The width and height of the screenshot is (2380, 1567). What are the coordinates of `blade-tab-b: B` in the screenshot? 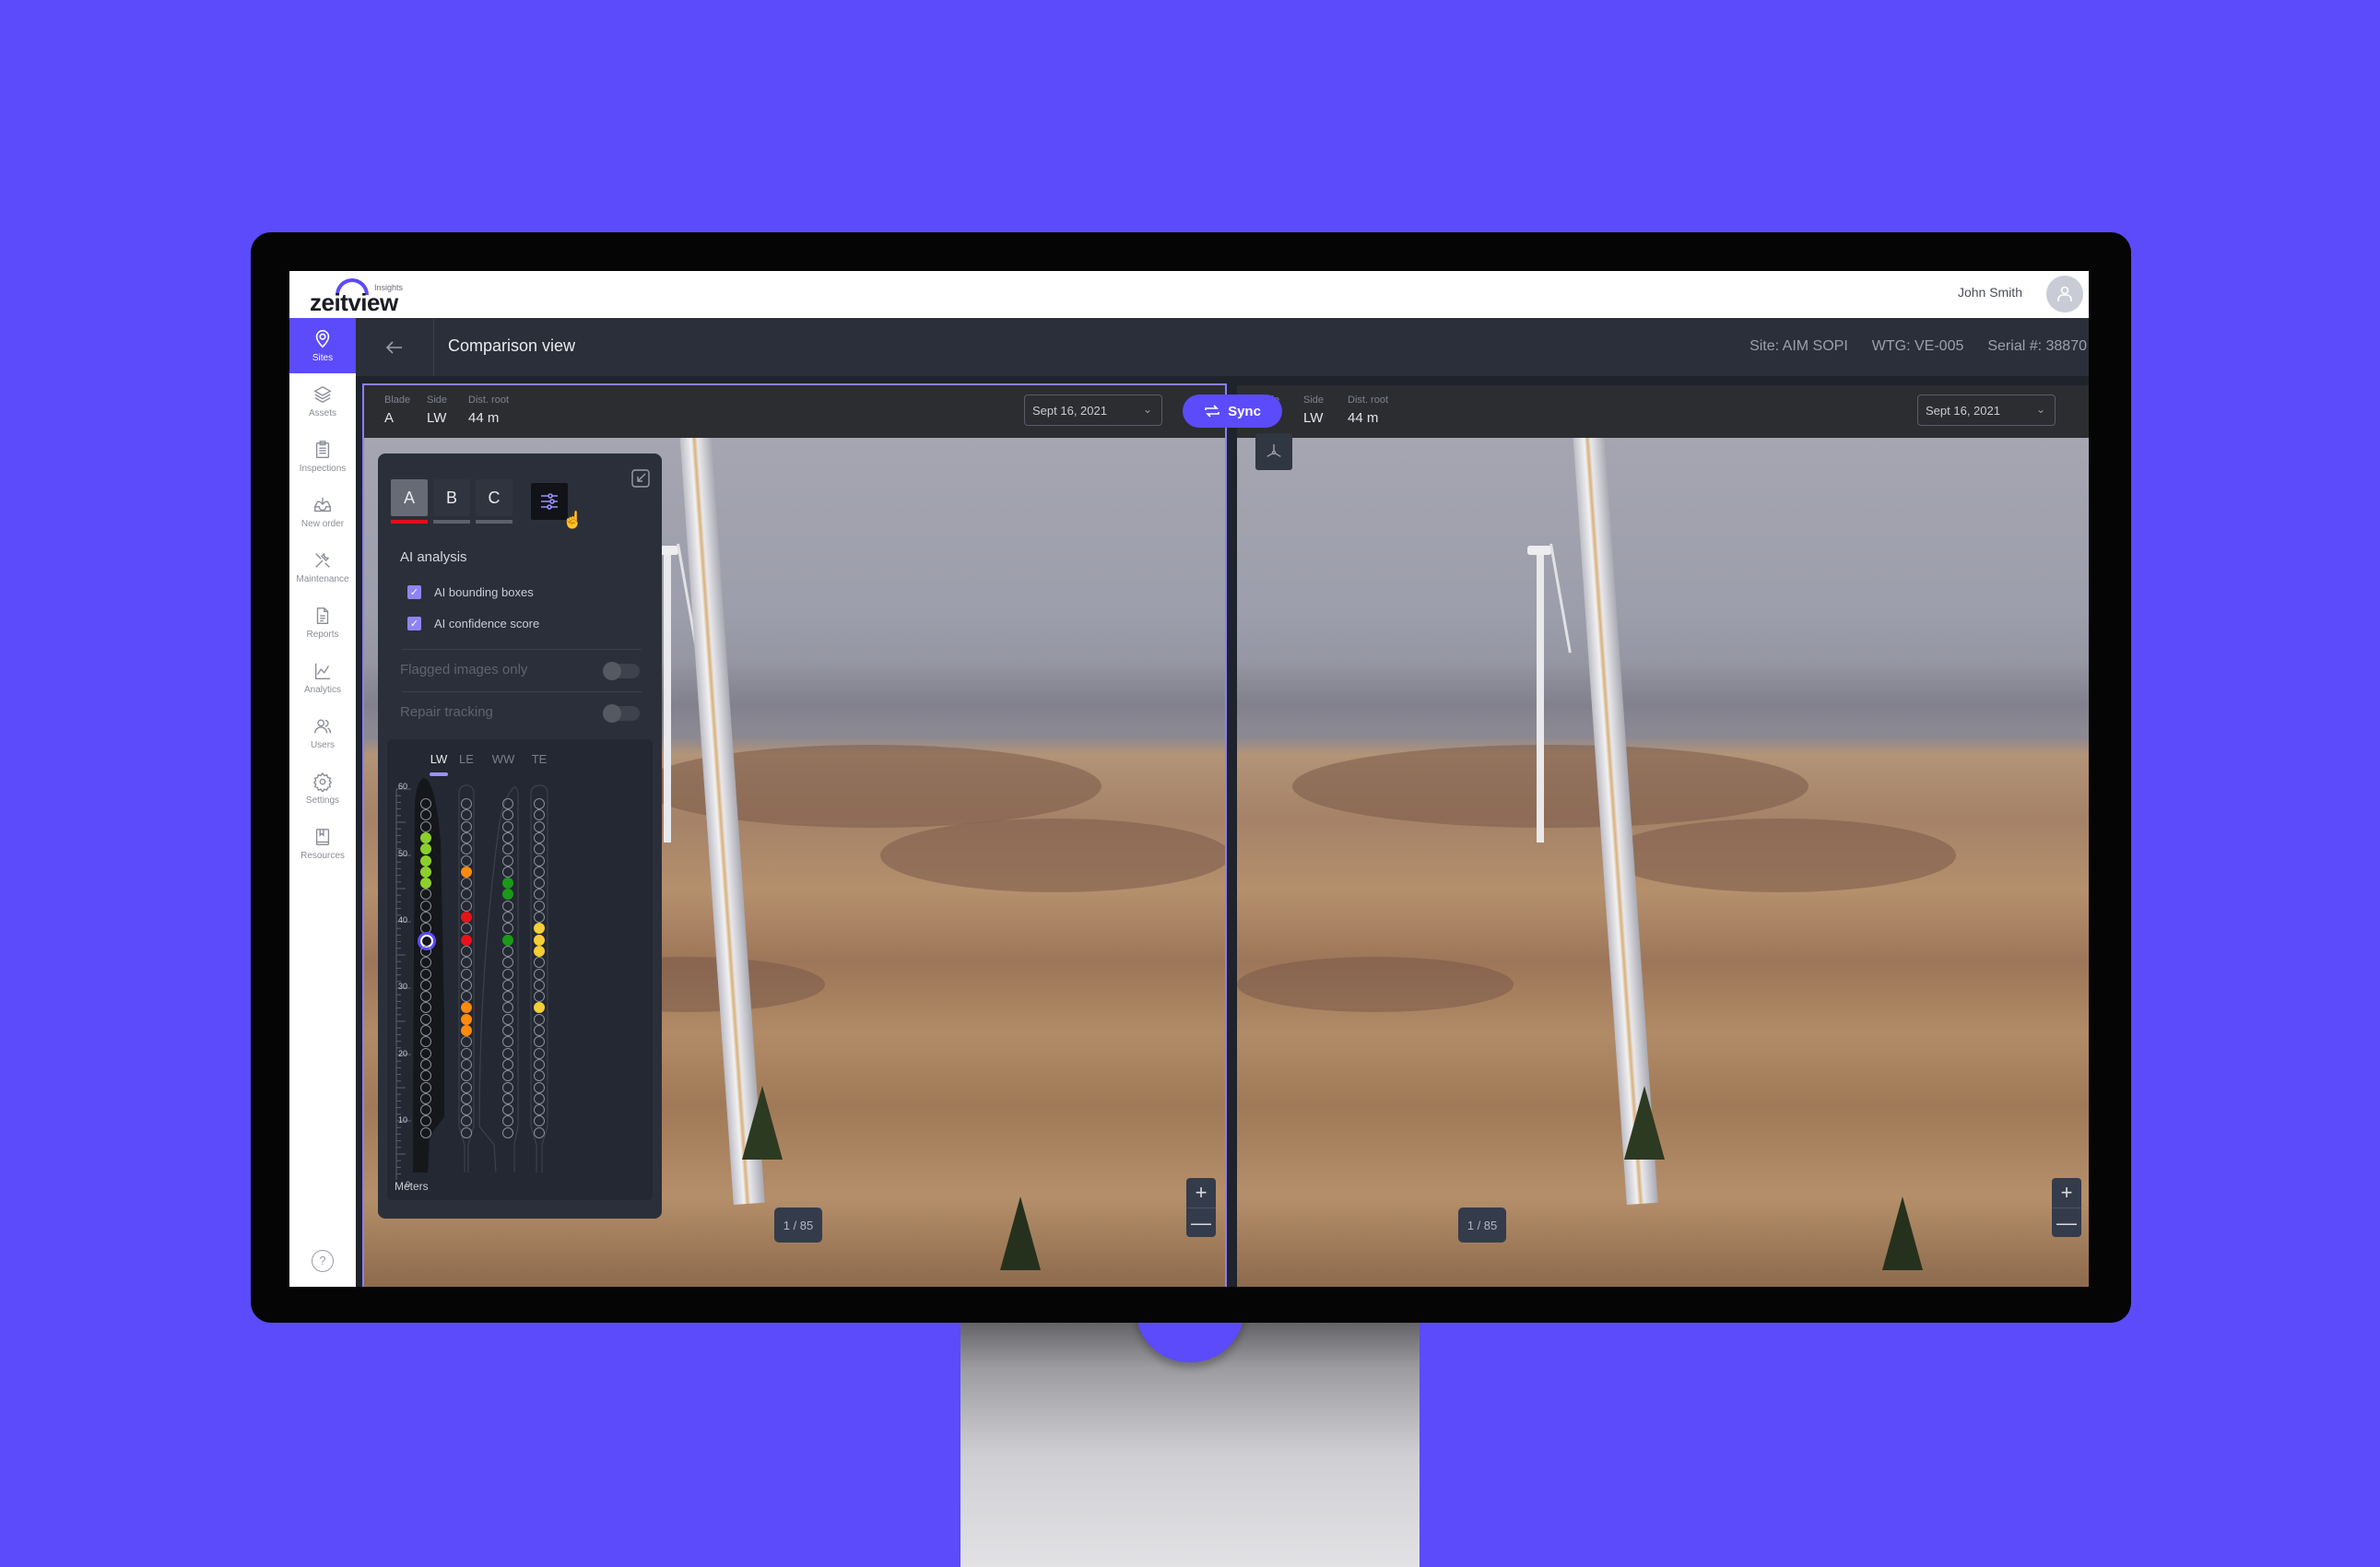 It's located at (451, 497).